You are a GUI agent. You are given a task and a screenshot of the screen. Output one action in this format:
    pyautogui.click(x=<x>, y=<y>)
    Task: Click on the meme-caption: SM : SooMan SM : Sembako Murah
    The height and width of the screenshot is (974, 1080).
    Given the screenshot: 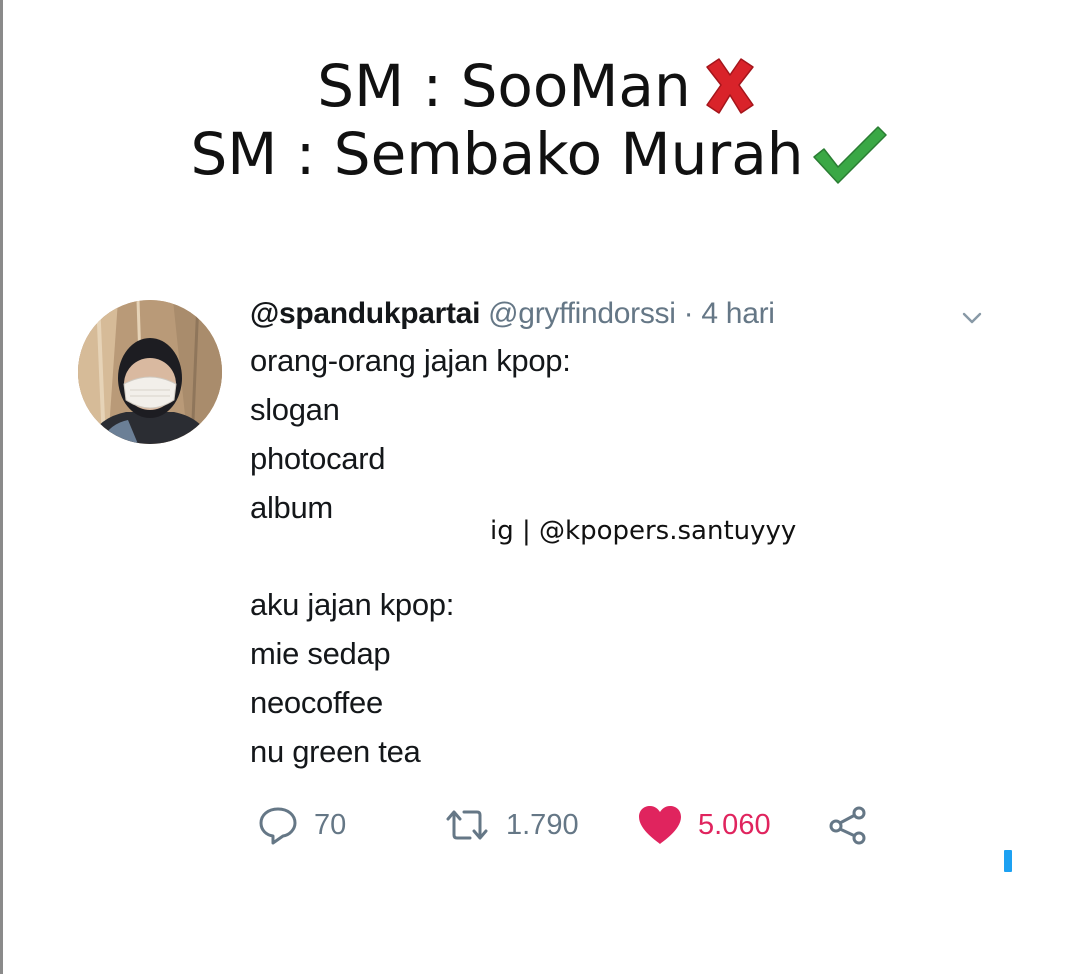 What is the action you would take?
    pyautogui.click(x=540, y=120)
    